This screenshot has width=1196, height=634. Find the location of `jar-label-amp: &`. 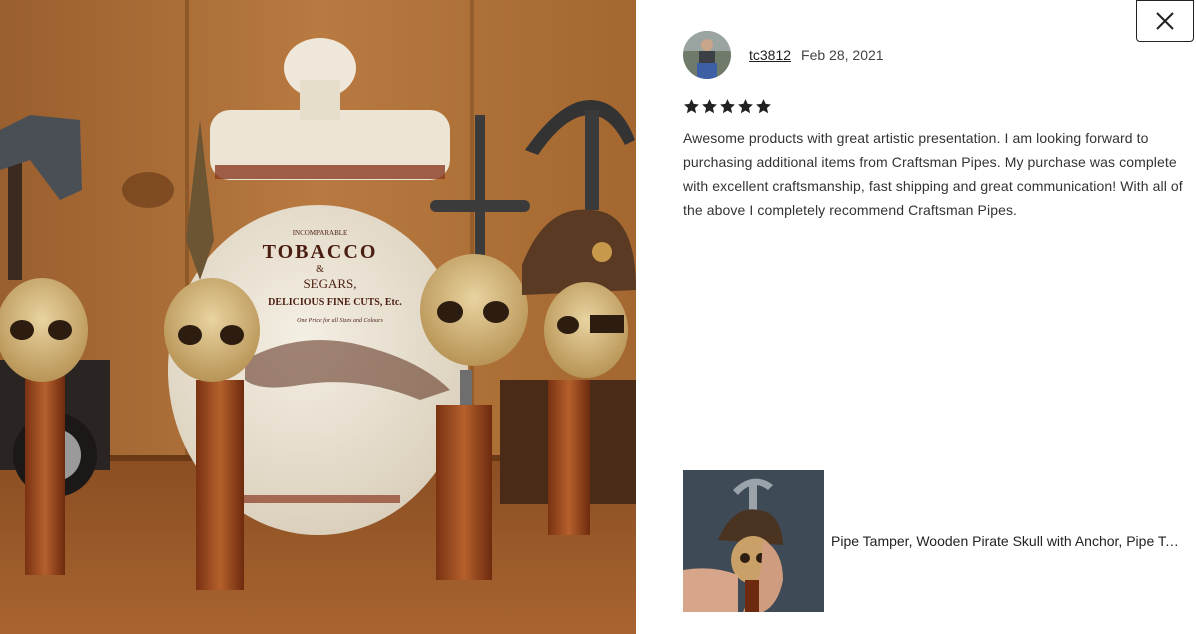

jar-label-amp: & is located at coordinates (320, 269).